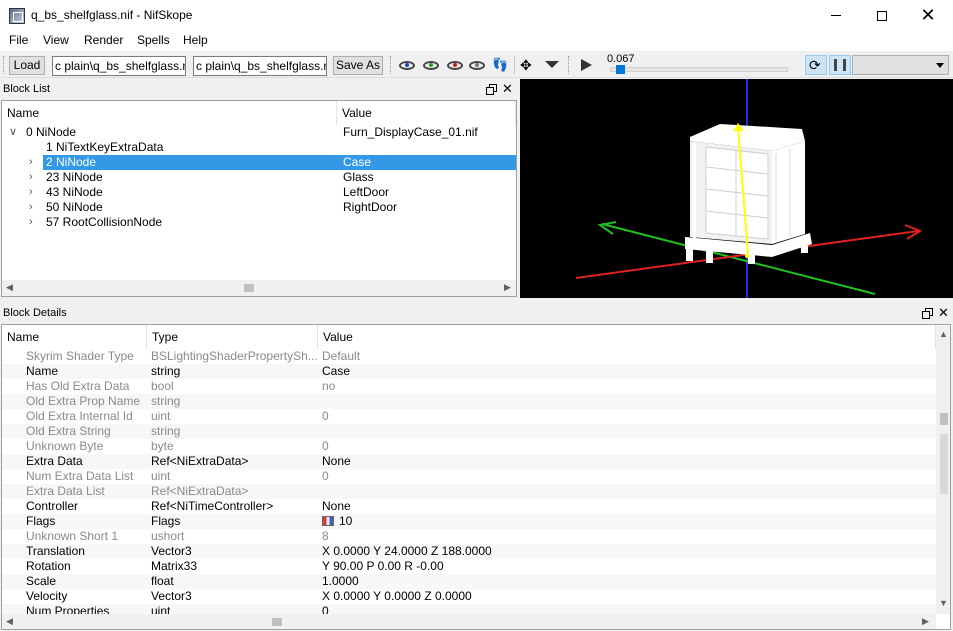 This screenshot has height=631, width=953. Describe the element at coordinates (336, 371) in the screenshot. I see `detail-value: Case` at that location.